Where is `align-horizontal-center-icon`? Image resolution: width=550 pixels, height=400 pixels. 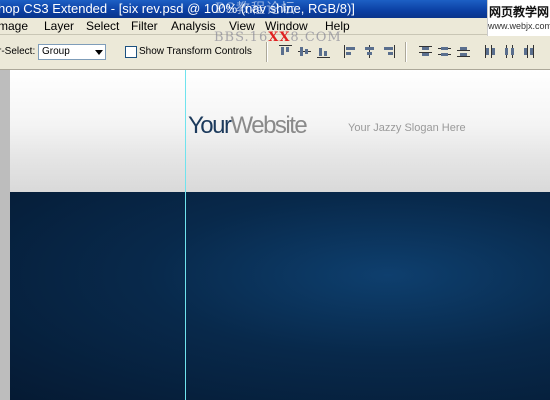 align-horizontal-center-icon is located at coordinates (369, 51).